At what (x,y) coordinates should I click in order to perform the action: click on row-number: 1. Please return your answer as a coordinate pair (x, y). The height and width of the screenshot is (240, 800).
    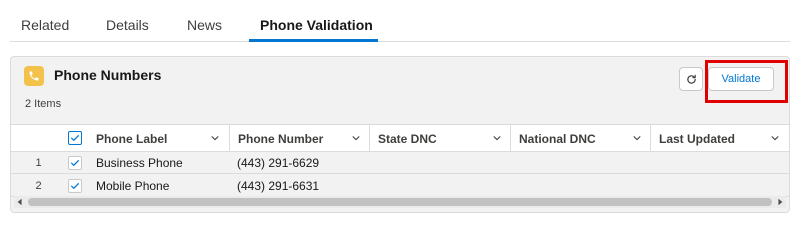
    Looking at the image, I should click on (38, 163).